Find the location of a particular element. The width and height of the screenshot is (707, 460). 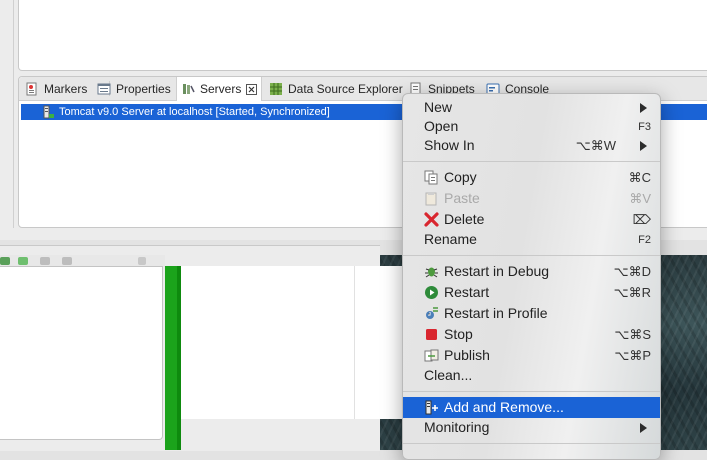

background-panel is located at coordinates (81, 353).